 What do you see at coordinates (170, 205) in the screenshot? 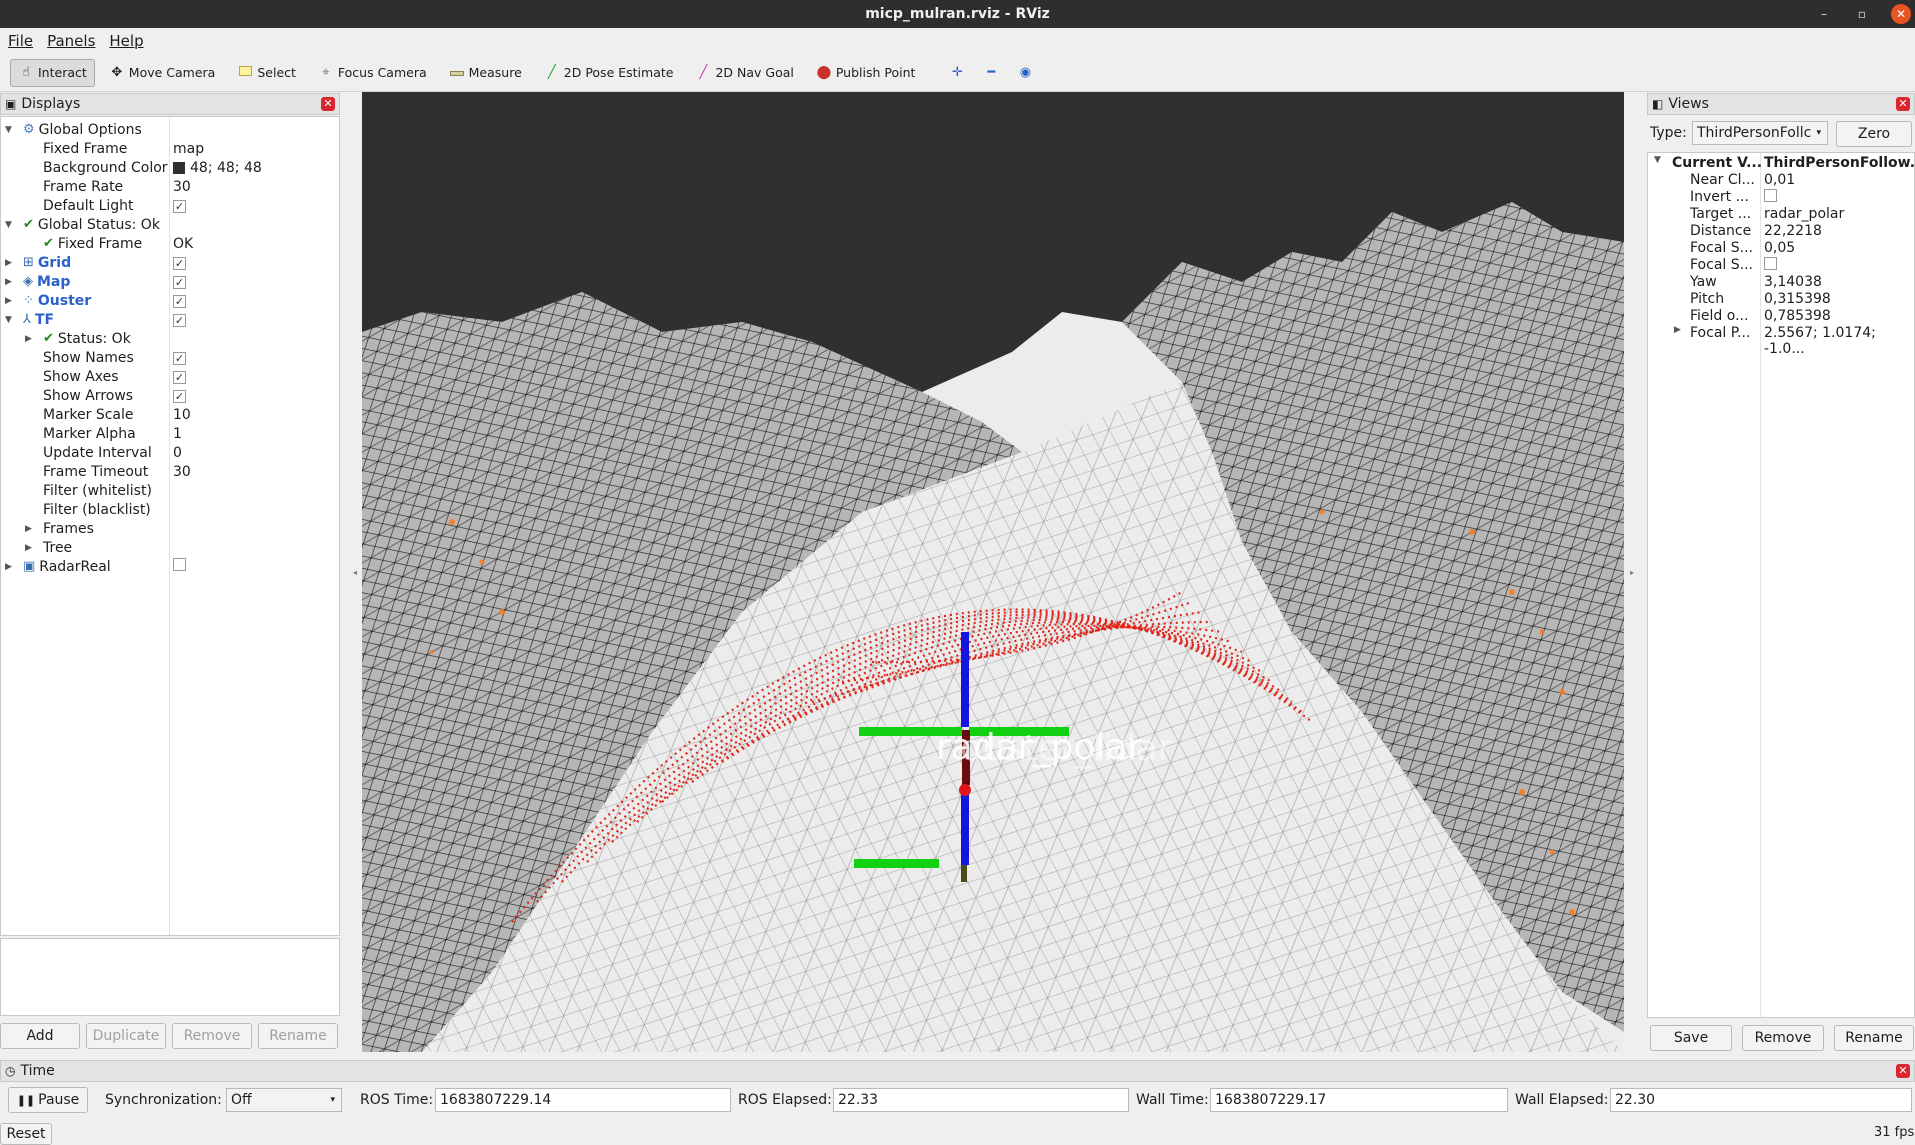
I see `display-row: Default Light ✓` at bounding box center [170, 205].